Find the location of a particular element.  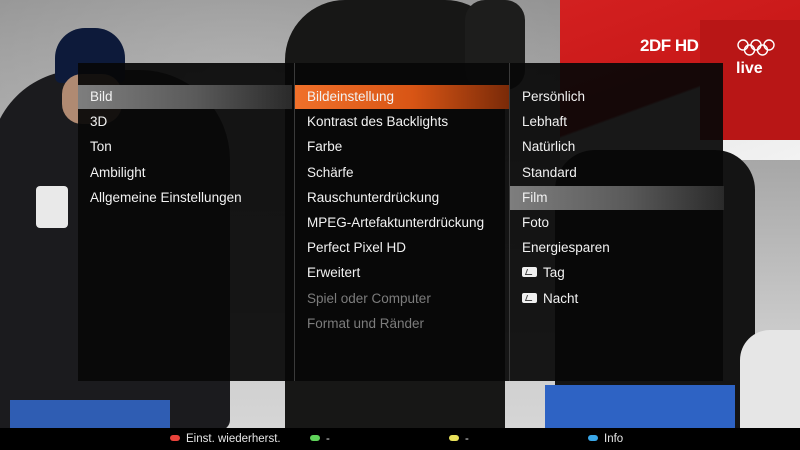

menu-item-farbe: Farbe is located at coordinates (402, 147).